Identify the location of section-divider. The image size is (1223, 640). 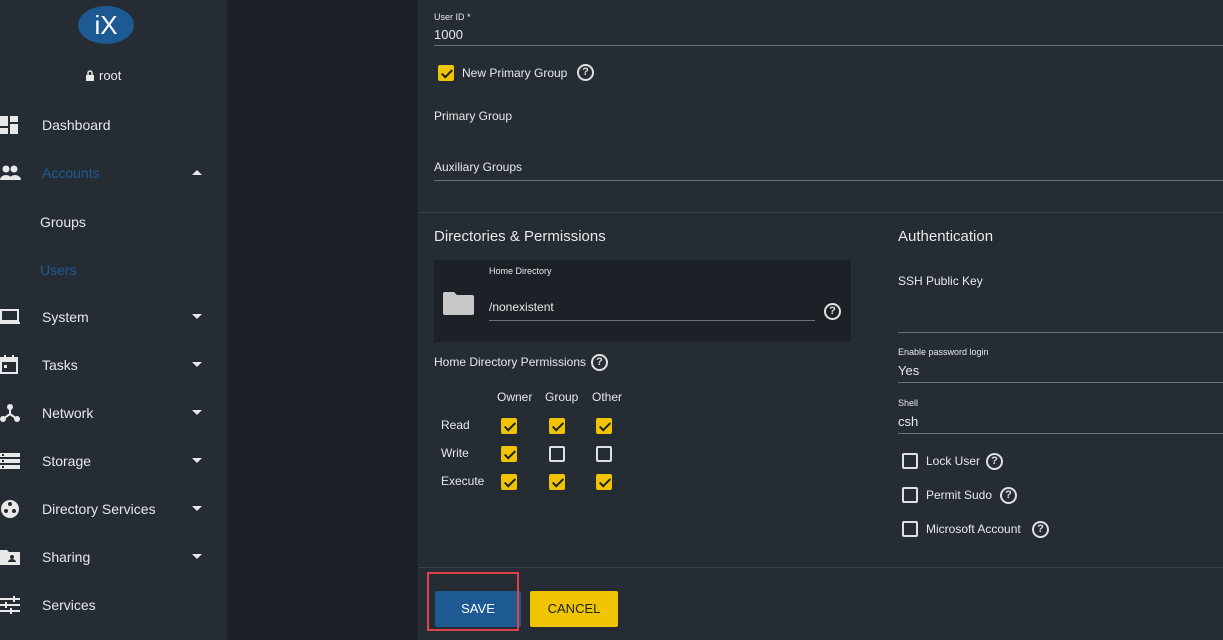
(820, 212).